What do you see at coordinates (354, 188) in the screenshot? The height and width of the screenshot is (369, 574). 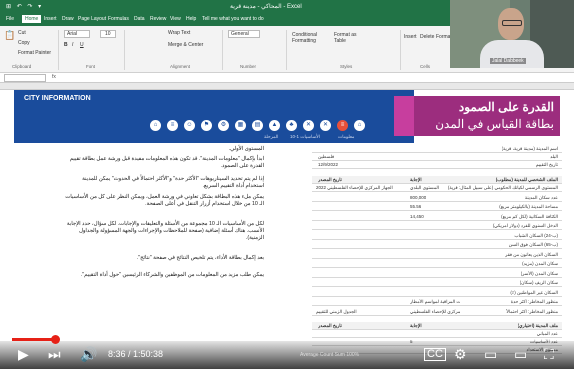 I see `row-source: الجهاز المركزي للإحصاء الفلسطيني 2022` at bounding box center [354, 188].